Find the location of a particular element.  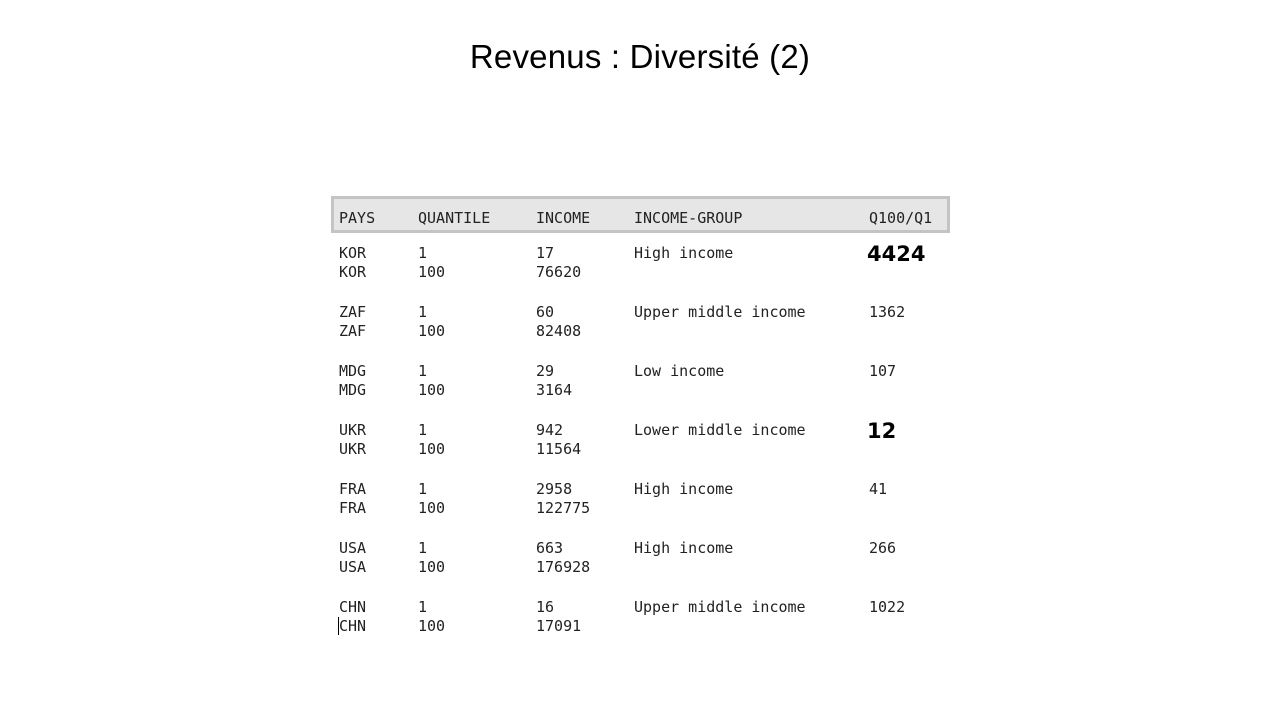

income-value: 82408 is located at coordinates (559, 331).